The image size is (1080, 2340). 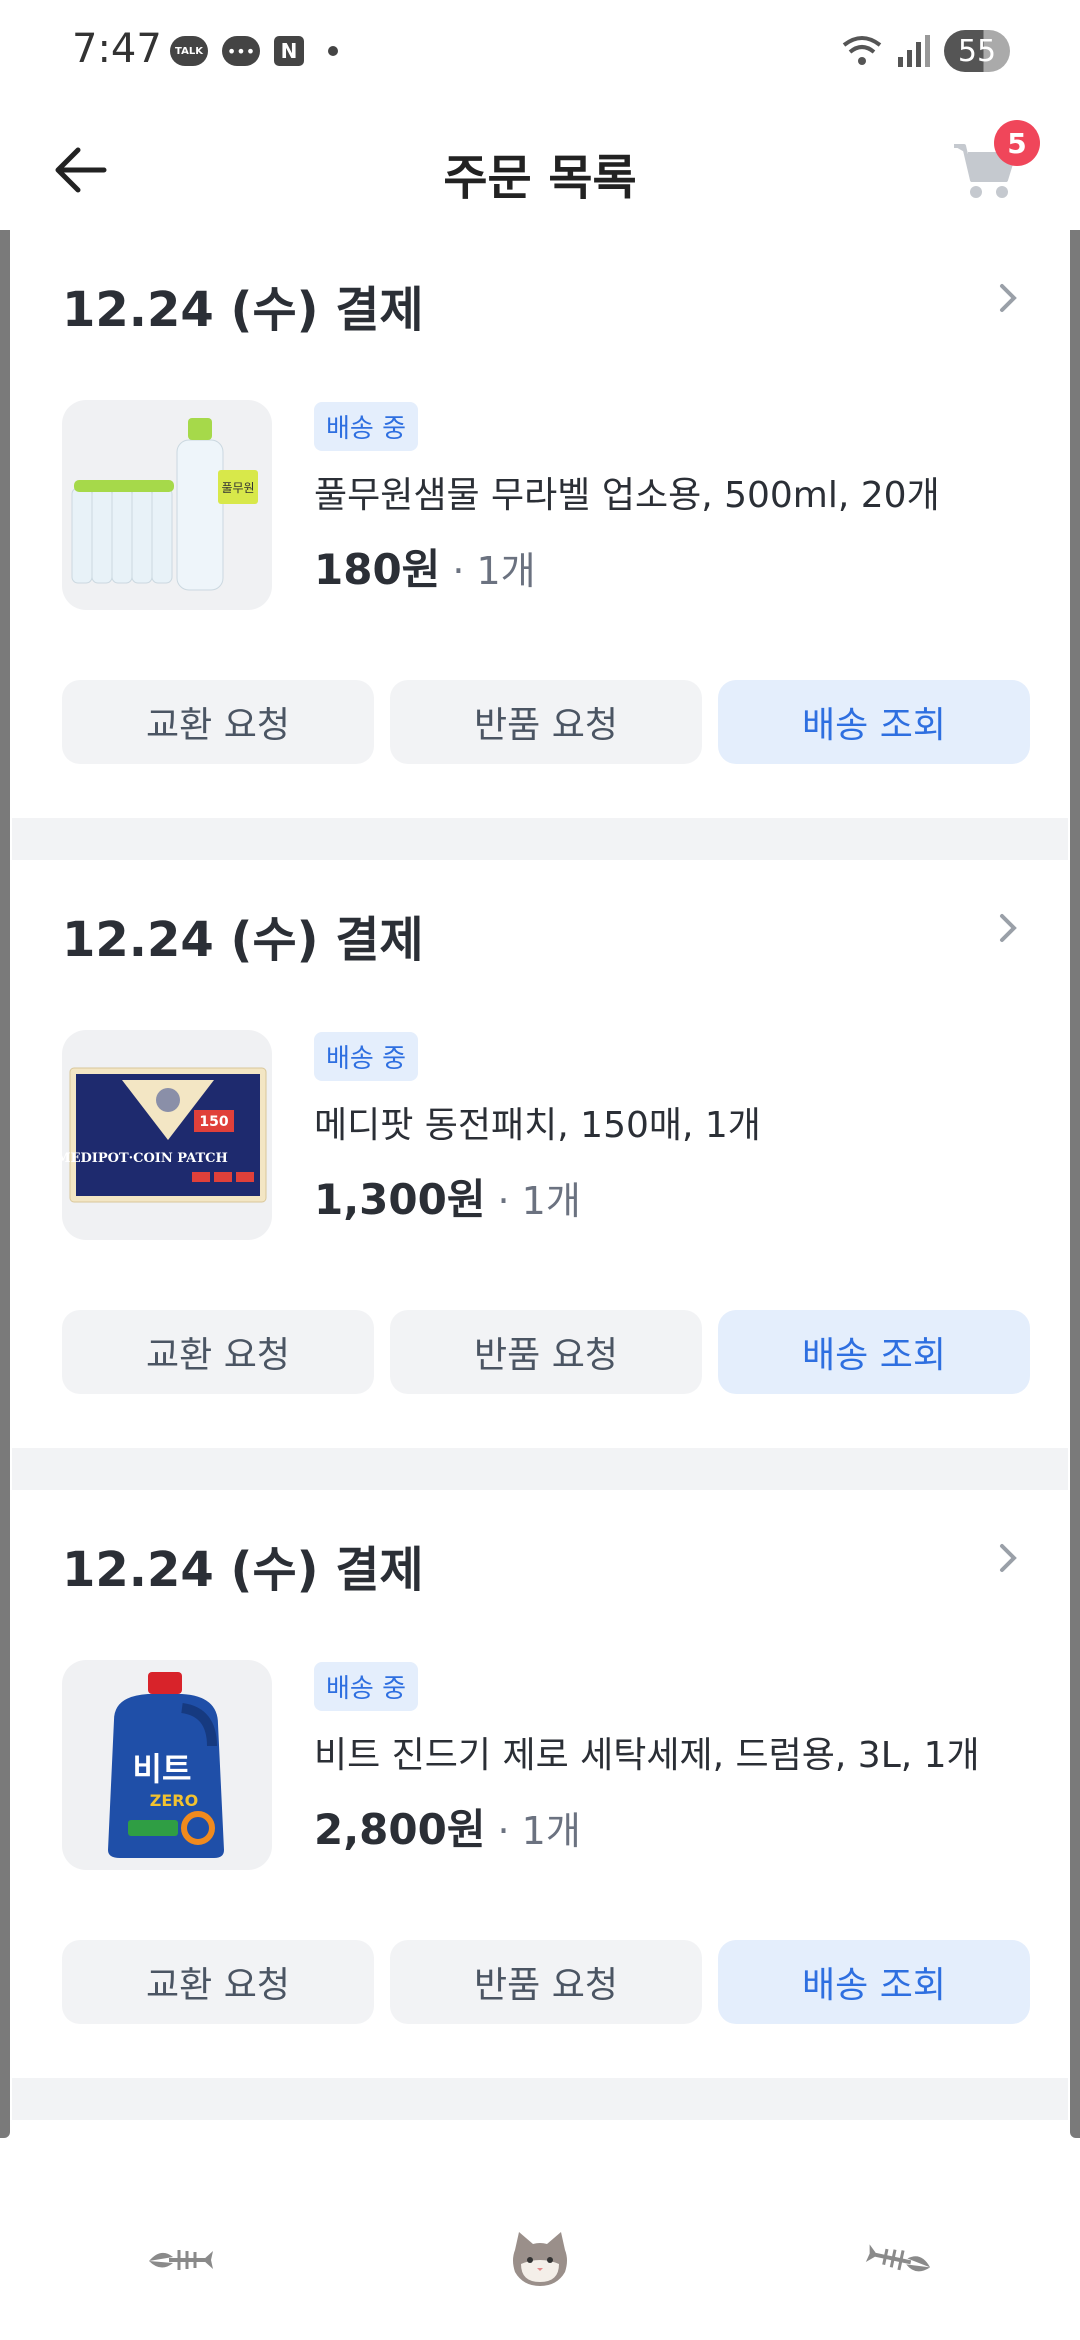 I want to click on status-time: 7:47, so click(x=117, y=49).